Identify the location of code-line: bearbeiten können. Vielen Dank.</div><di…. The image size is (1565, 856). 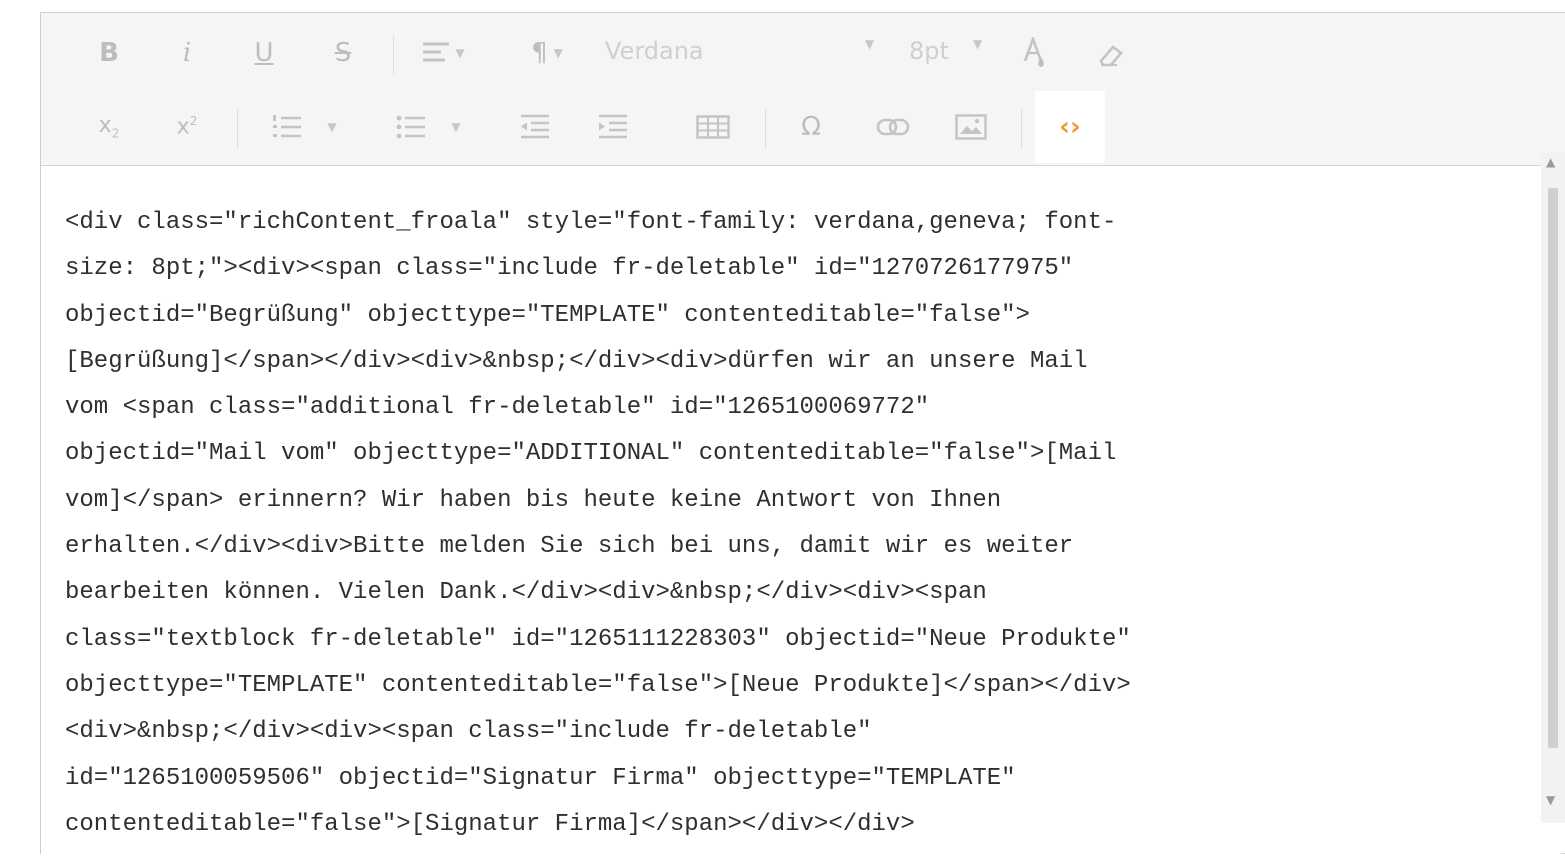
(795, 593).